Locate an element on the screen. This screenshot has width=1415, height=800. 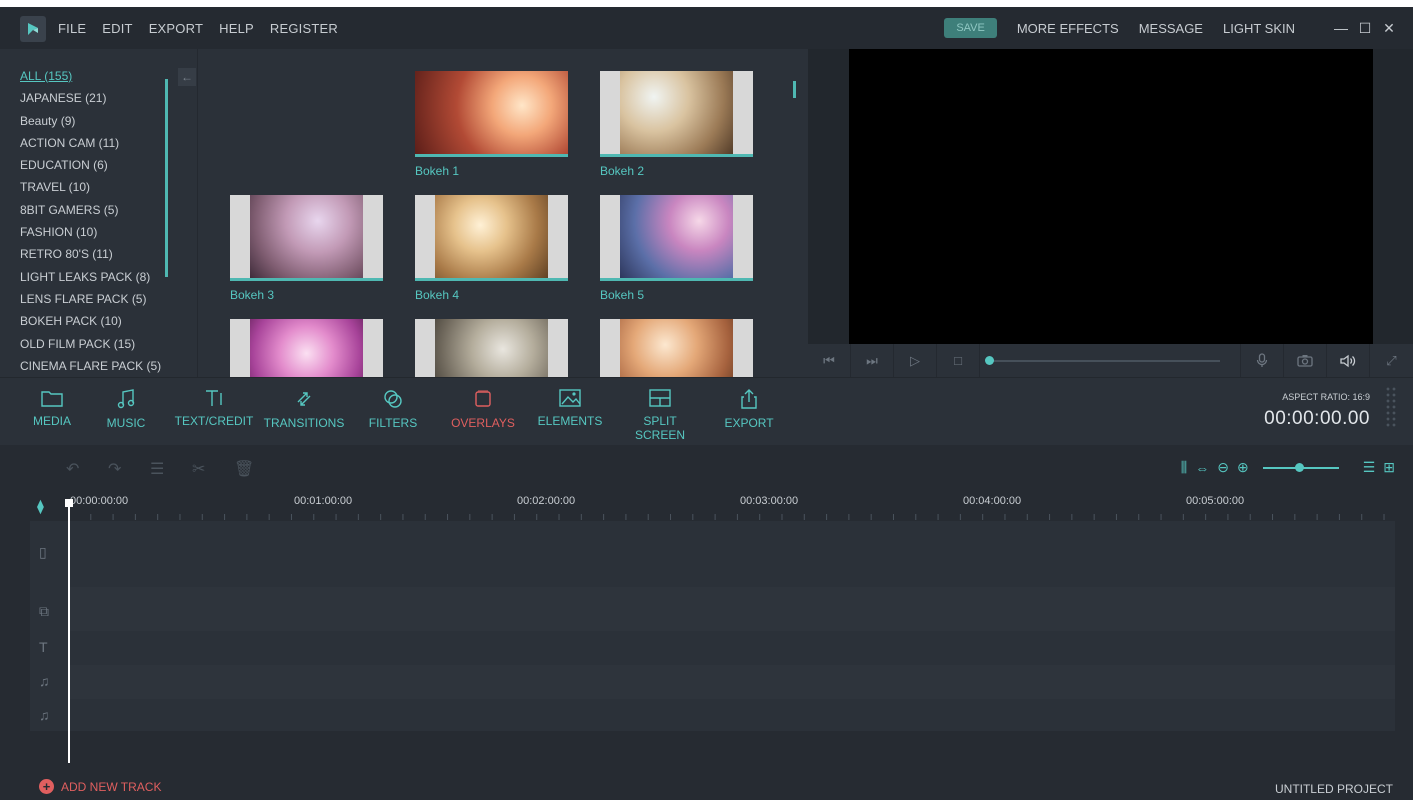
music-note-icon is located at coordinates (126, 399).